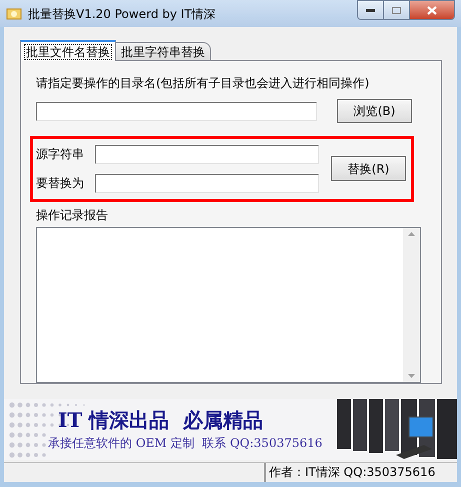 The image size is (461, 487). I want to click on window-title: 批量替换V1.20 Powerd by IT情深, so click(122, 14).